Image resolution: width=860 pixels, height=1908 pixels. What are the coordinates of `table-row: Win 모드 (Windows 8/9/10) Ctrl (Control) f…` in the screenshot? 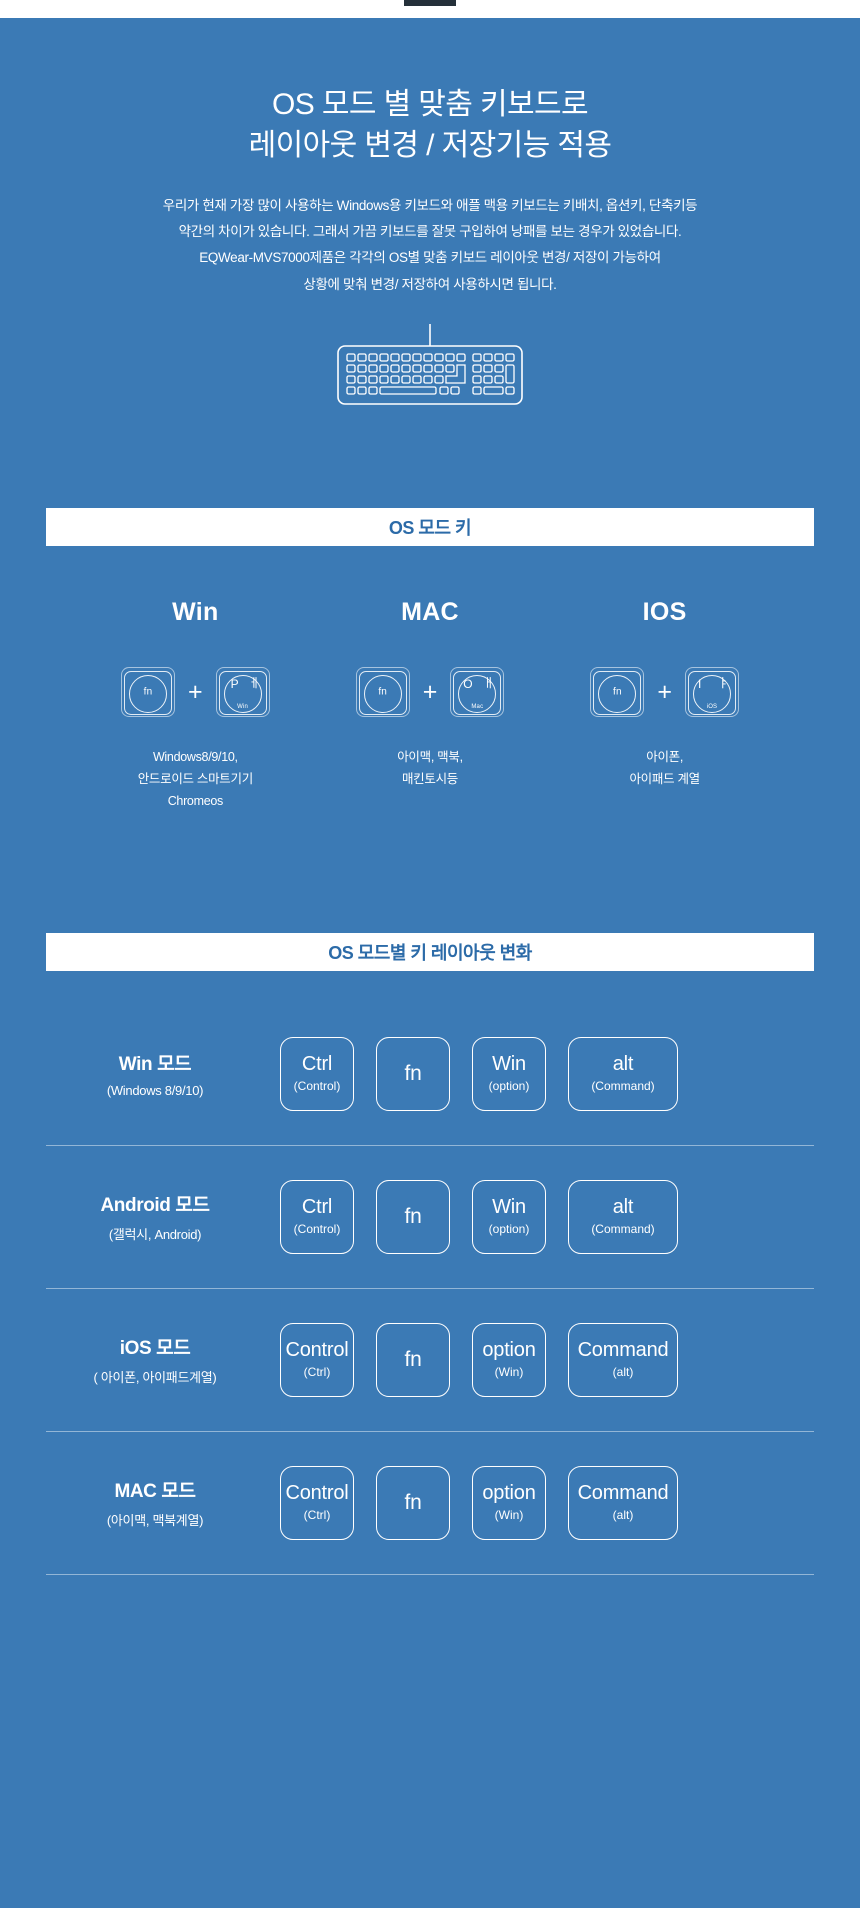 It's located at (430, 1074).